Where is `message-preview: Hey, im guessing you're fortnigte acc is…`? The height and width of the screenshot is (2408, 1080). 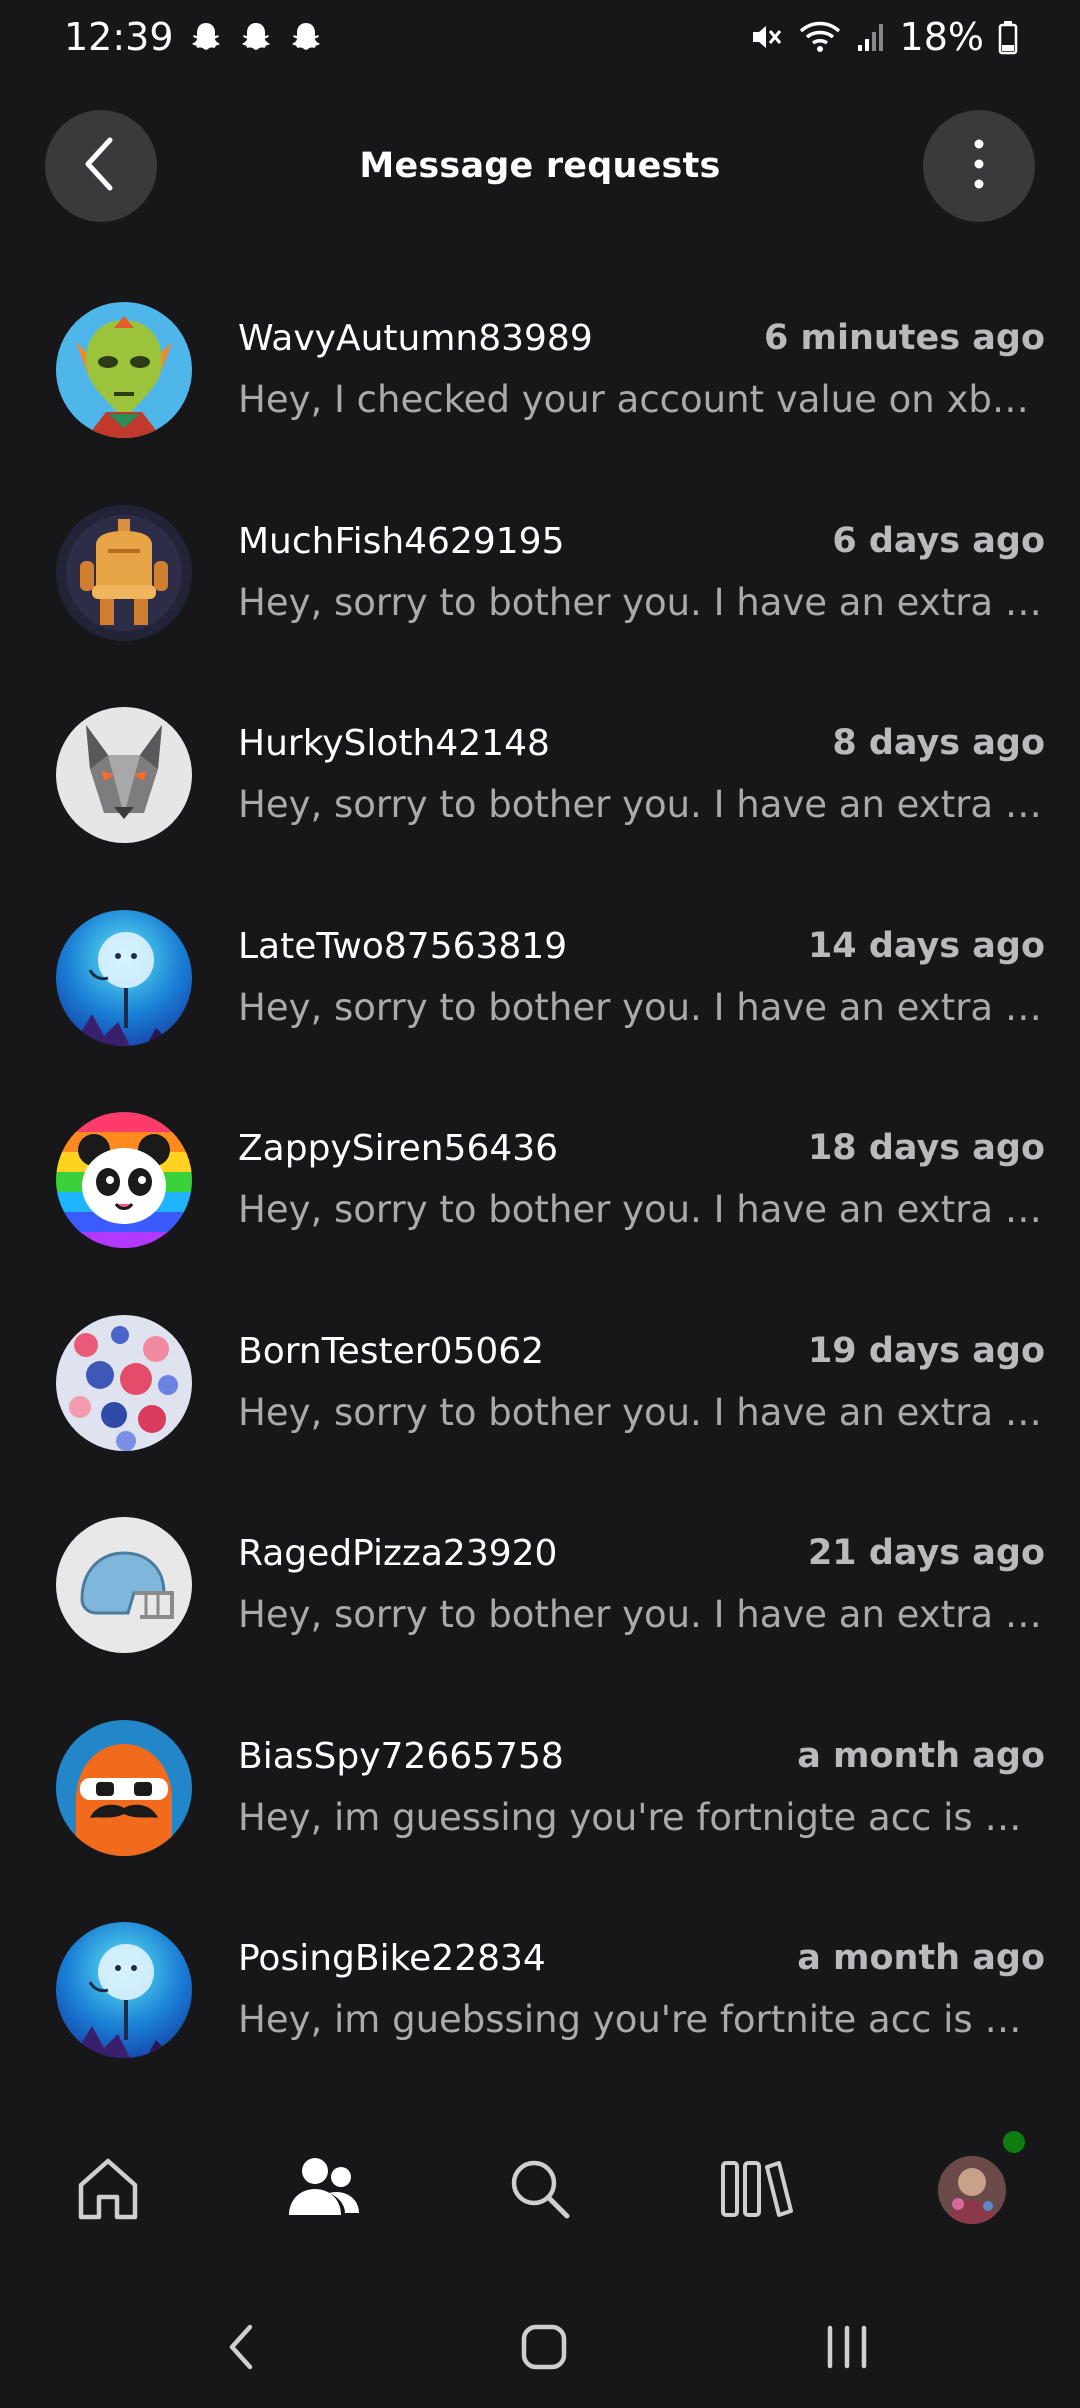
message-preview: Hey, im guessing you're fortnigte acc is… is located at coordinates (642, 1817).